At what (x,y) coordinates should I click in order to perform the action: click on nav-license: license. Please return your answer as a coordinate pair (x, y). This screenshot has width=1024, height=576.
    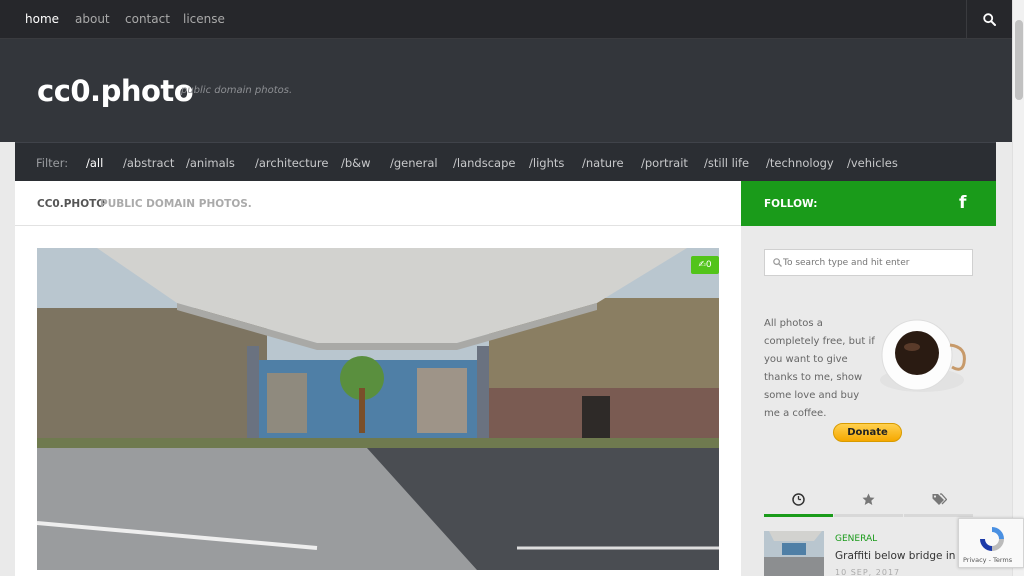
    Looking at the image, I should click on (204, 19).